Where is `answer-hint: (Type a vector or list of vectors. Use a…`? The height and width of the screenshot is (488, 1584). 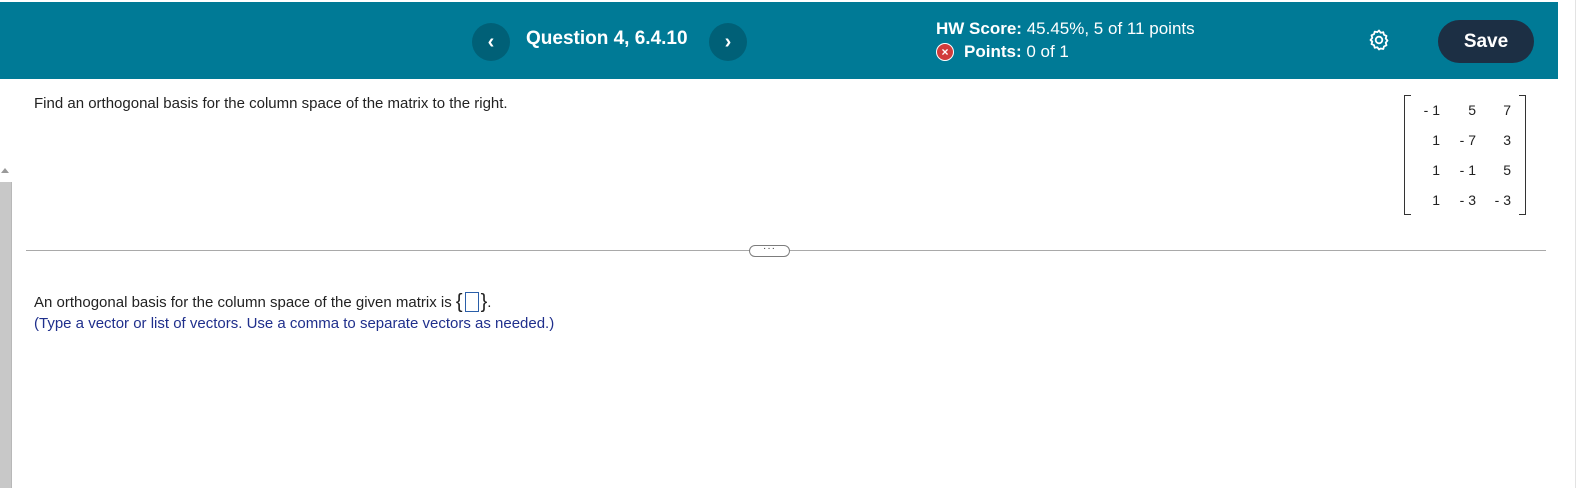 answer-hint: (Type a vector or list of vectors. Use a… is located at coordinates (294, 323).